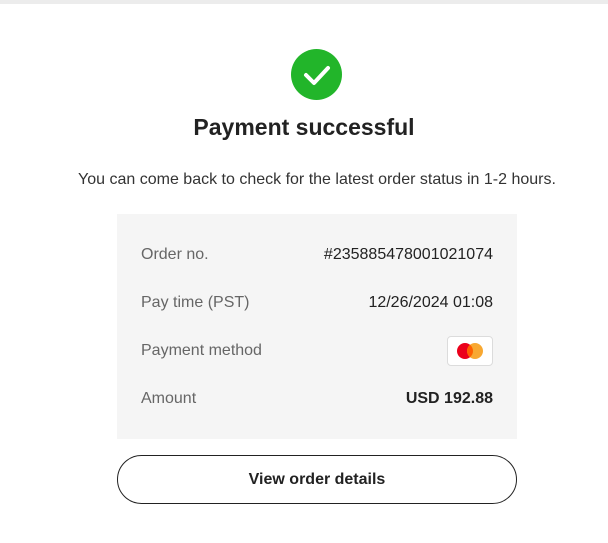 The image size is (608, 543). What do you see at coordinates (317, 351) in the screenshot?
I see `payment-method-row: Payment method` at bounding box center [317, 351].